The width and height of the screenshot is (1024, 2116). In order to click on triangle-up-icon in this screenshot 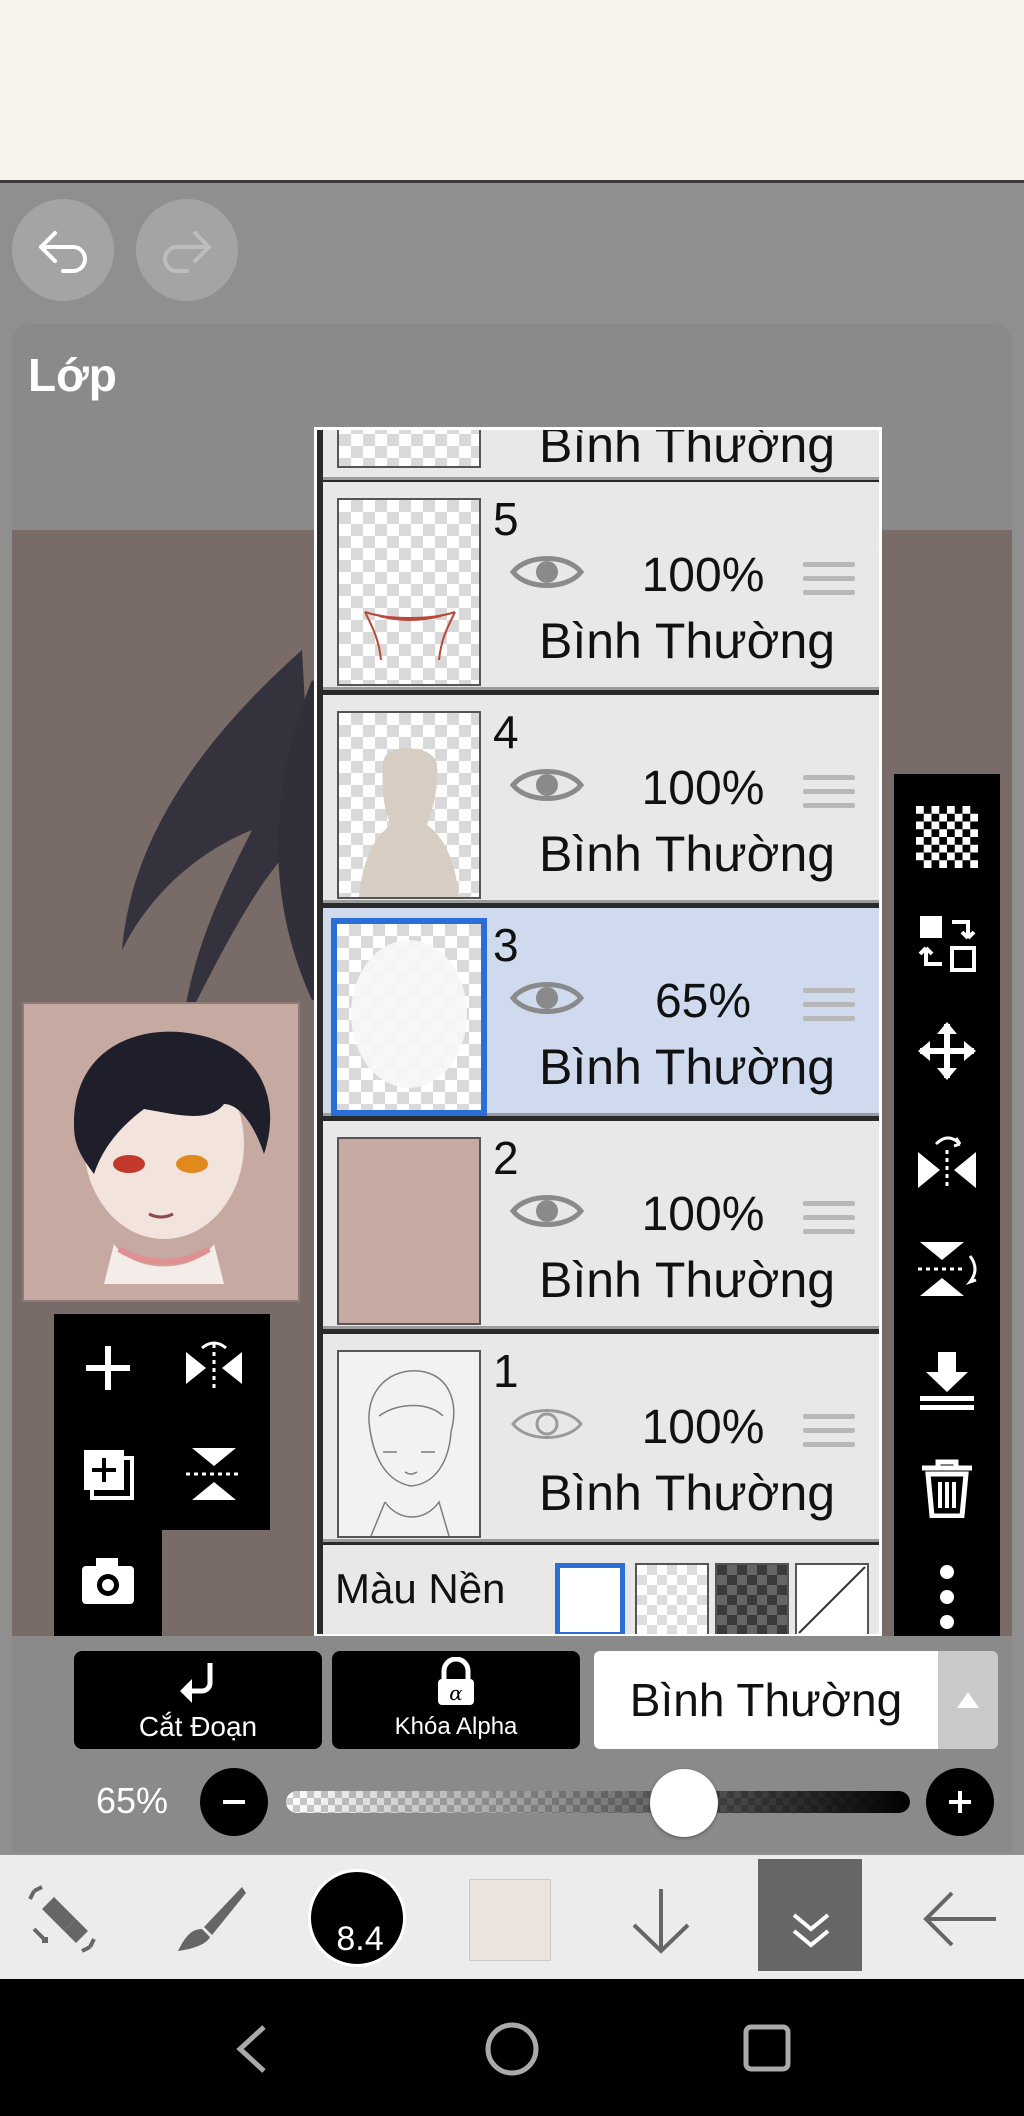, I will do `click(968, 1700)`.